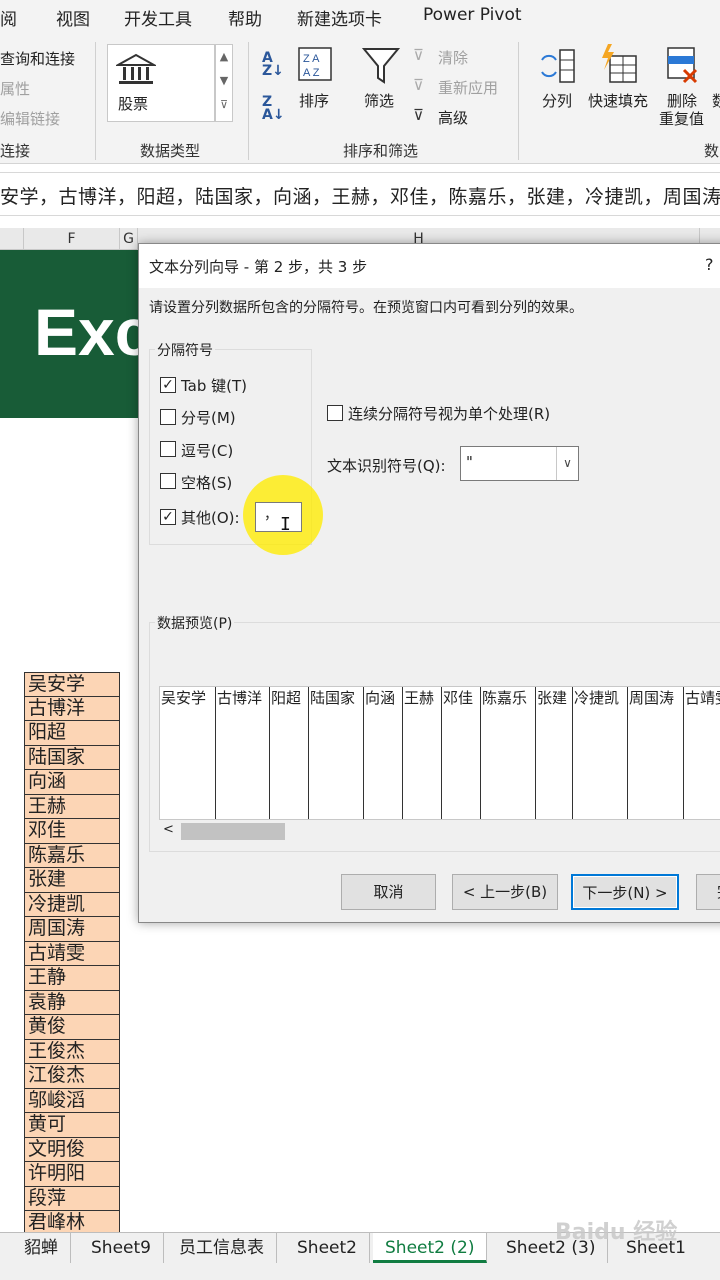  I want to click on text-to-columns-icon, so click(558, 66).